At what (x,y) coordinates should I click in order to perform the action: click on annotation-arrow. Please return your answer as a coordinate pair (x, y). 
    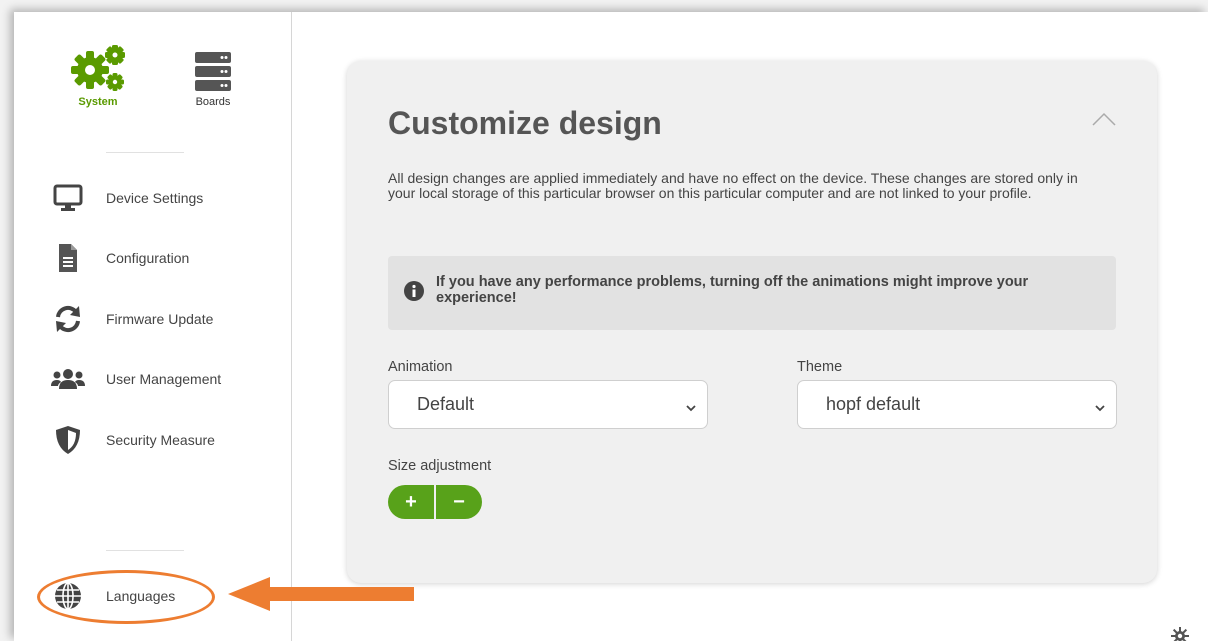
    Looking at the image, I should click on (323, 597).